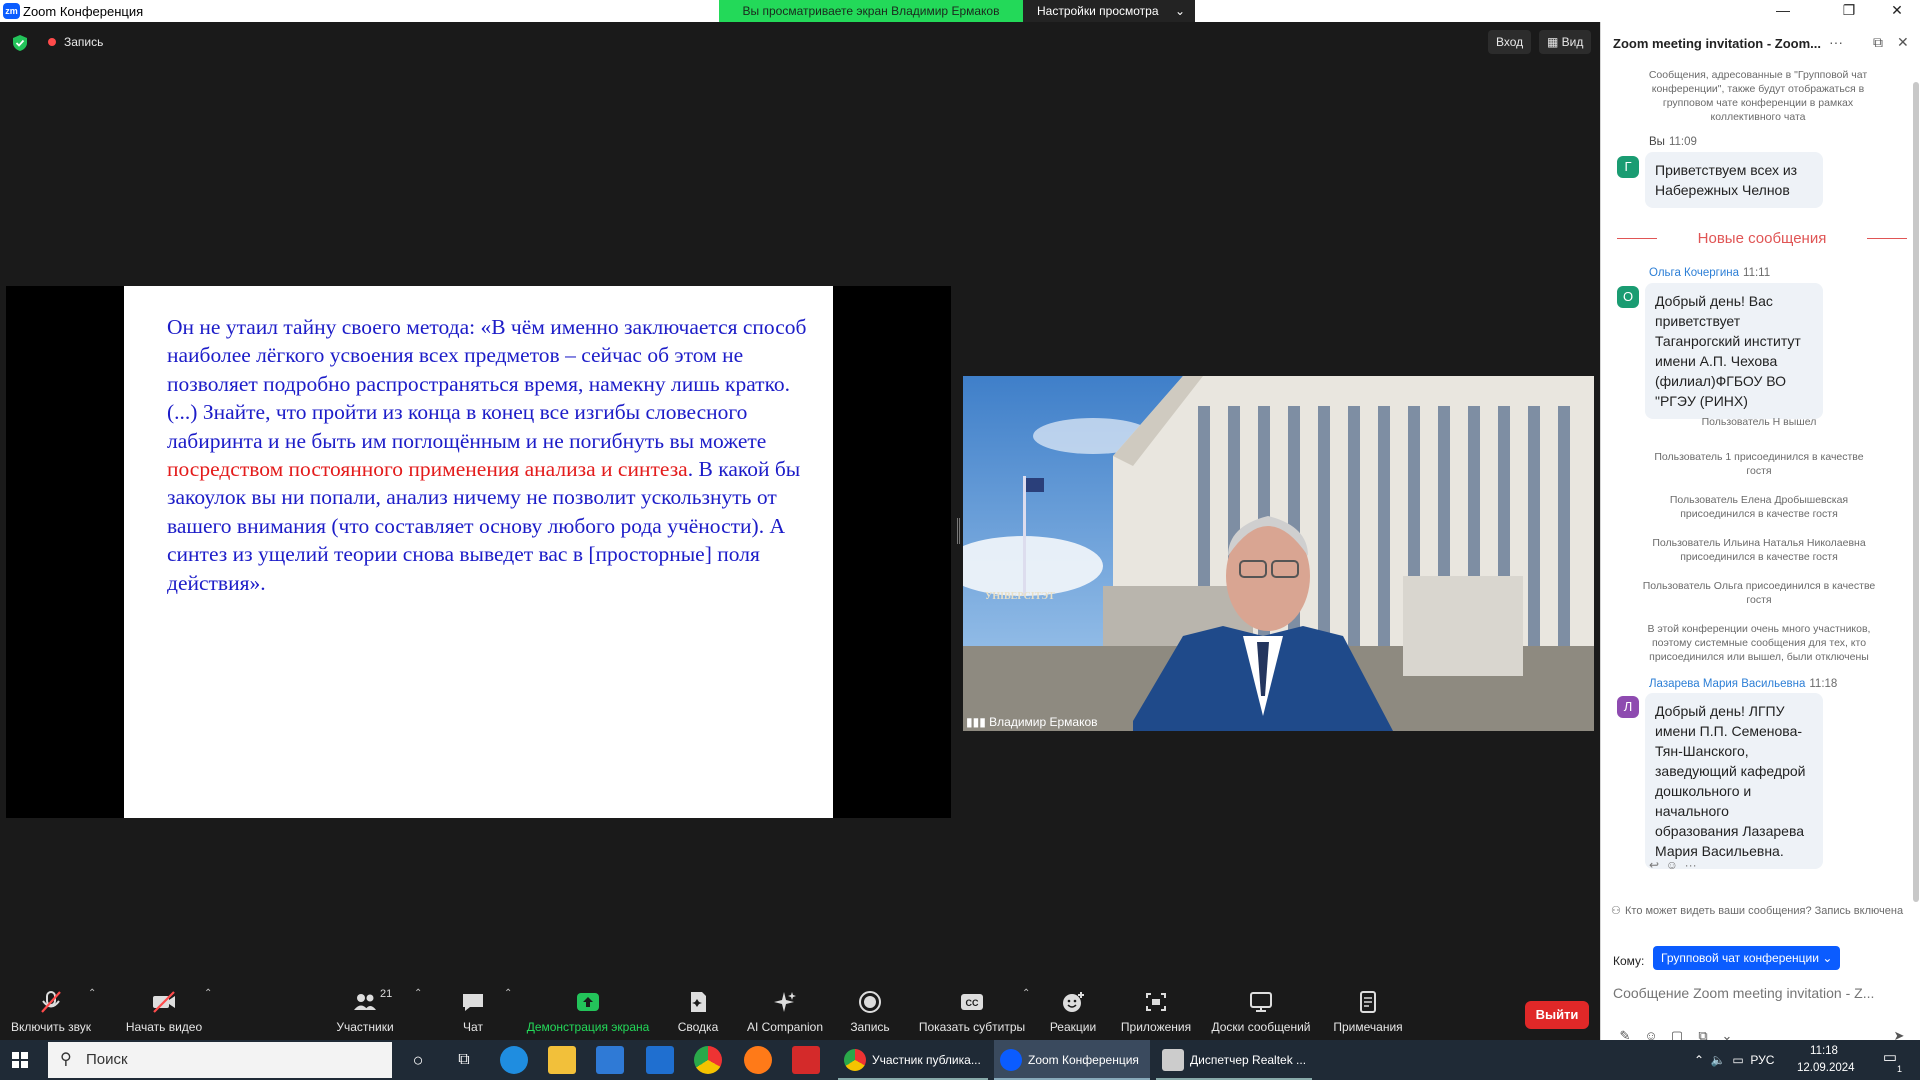  What do you see at coordinates (1899, 1069) in the screenshot?
I see `notification-count: 1` at bounding box center [1899, 1069].